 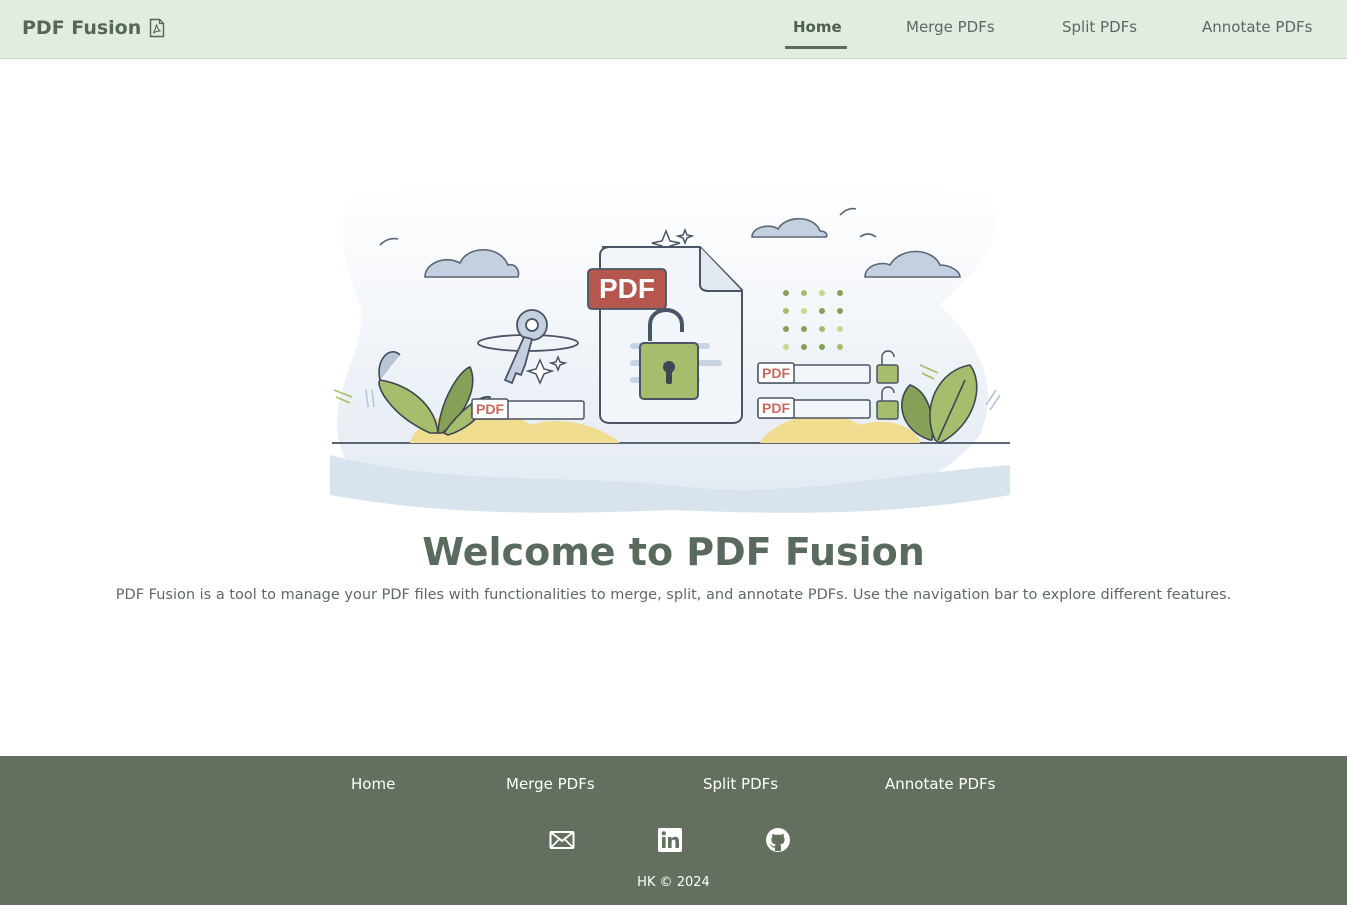 What do you see at coordinates (778, 840) in the screenshot?
I see `github-icon` at bounding box center [778, 840].